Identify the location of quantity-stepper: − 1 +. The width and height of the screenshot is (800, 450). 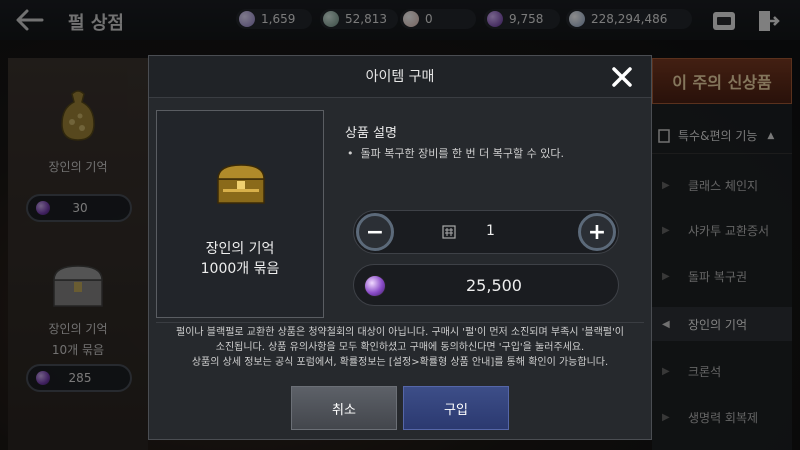
(486, 232).